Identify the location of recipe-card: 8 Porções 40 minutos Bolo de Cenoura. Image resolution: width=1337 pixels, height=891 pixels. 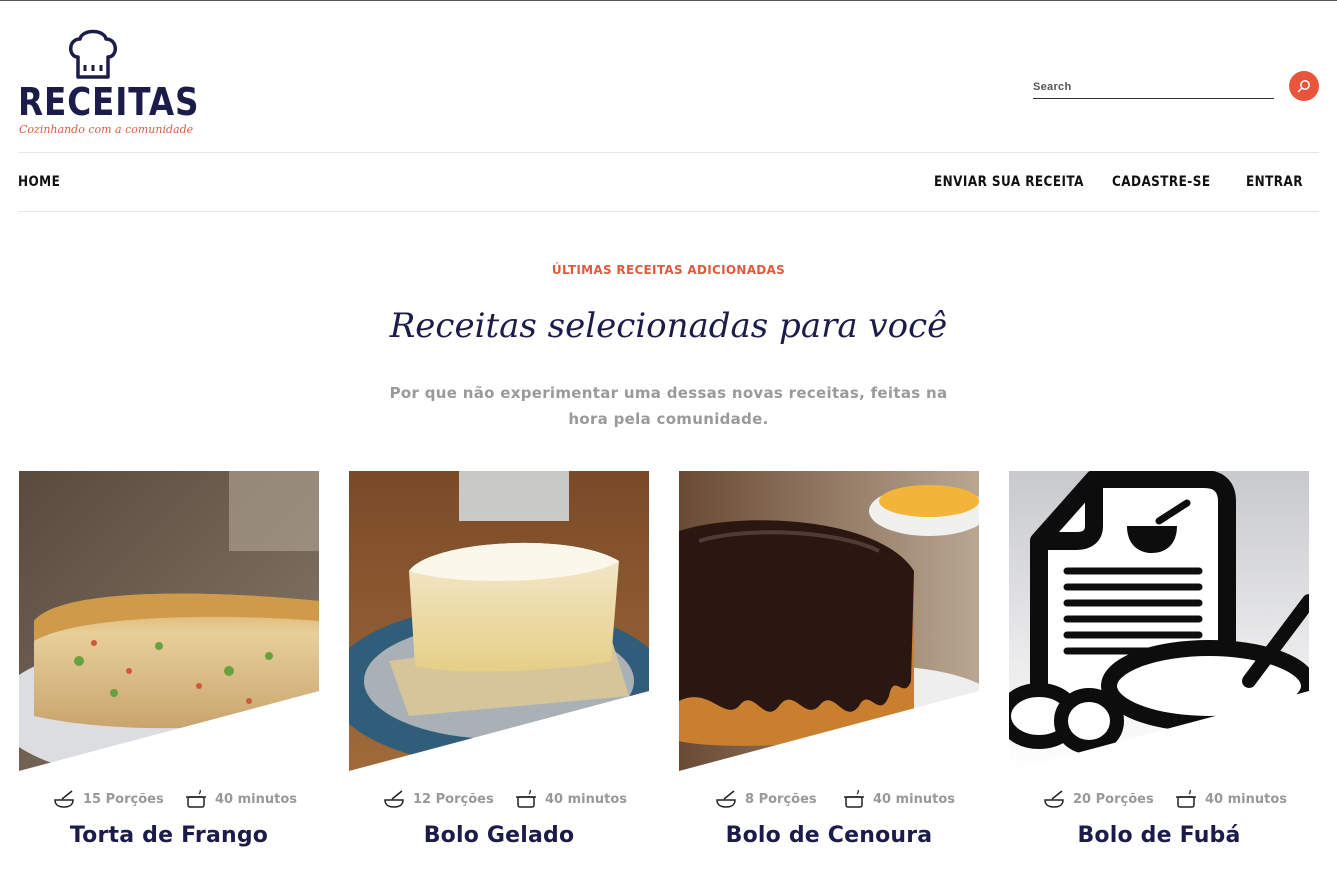
(829, 671).